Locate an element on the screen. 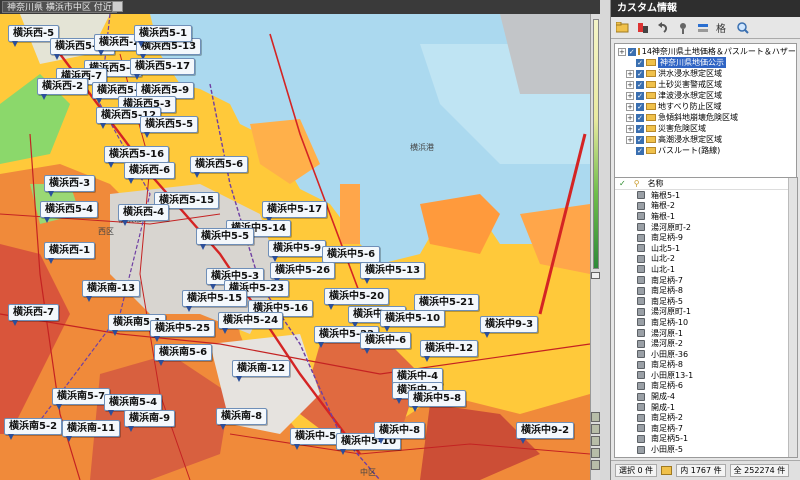  name-column-header: 名称 is located at coordinates (656, 183).